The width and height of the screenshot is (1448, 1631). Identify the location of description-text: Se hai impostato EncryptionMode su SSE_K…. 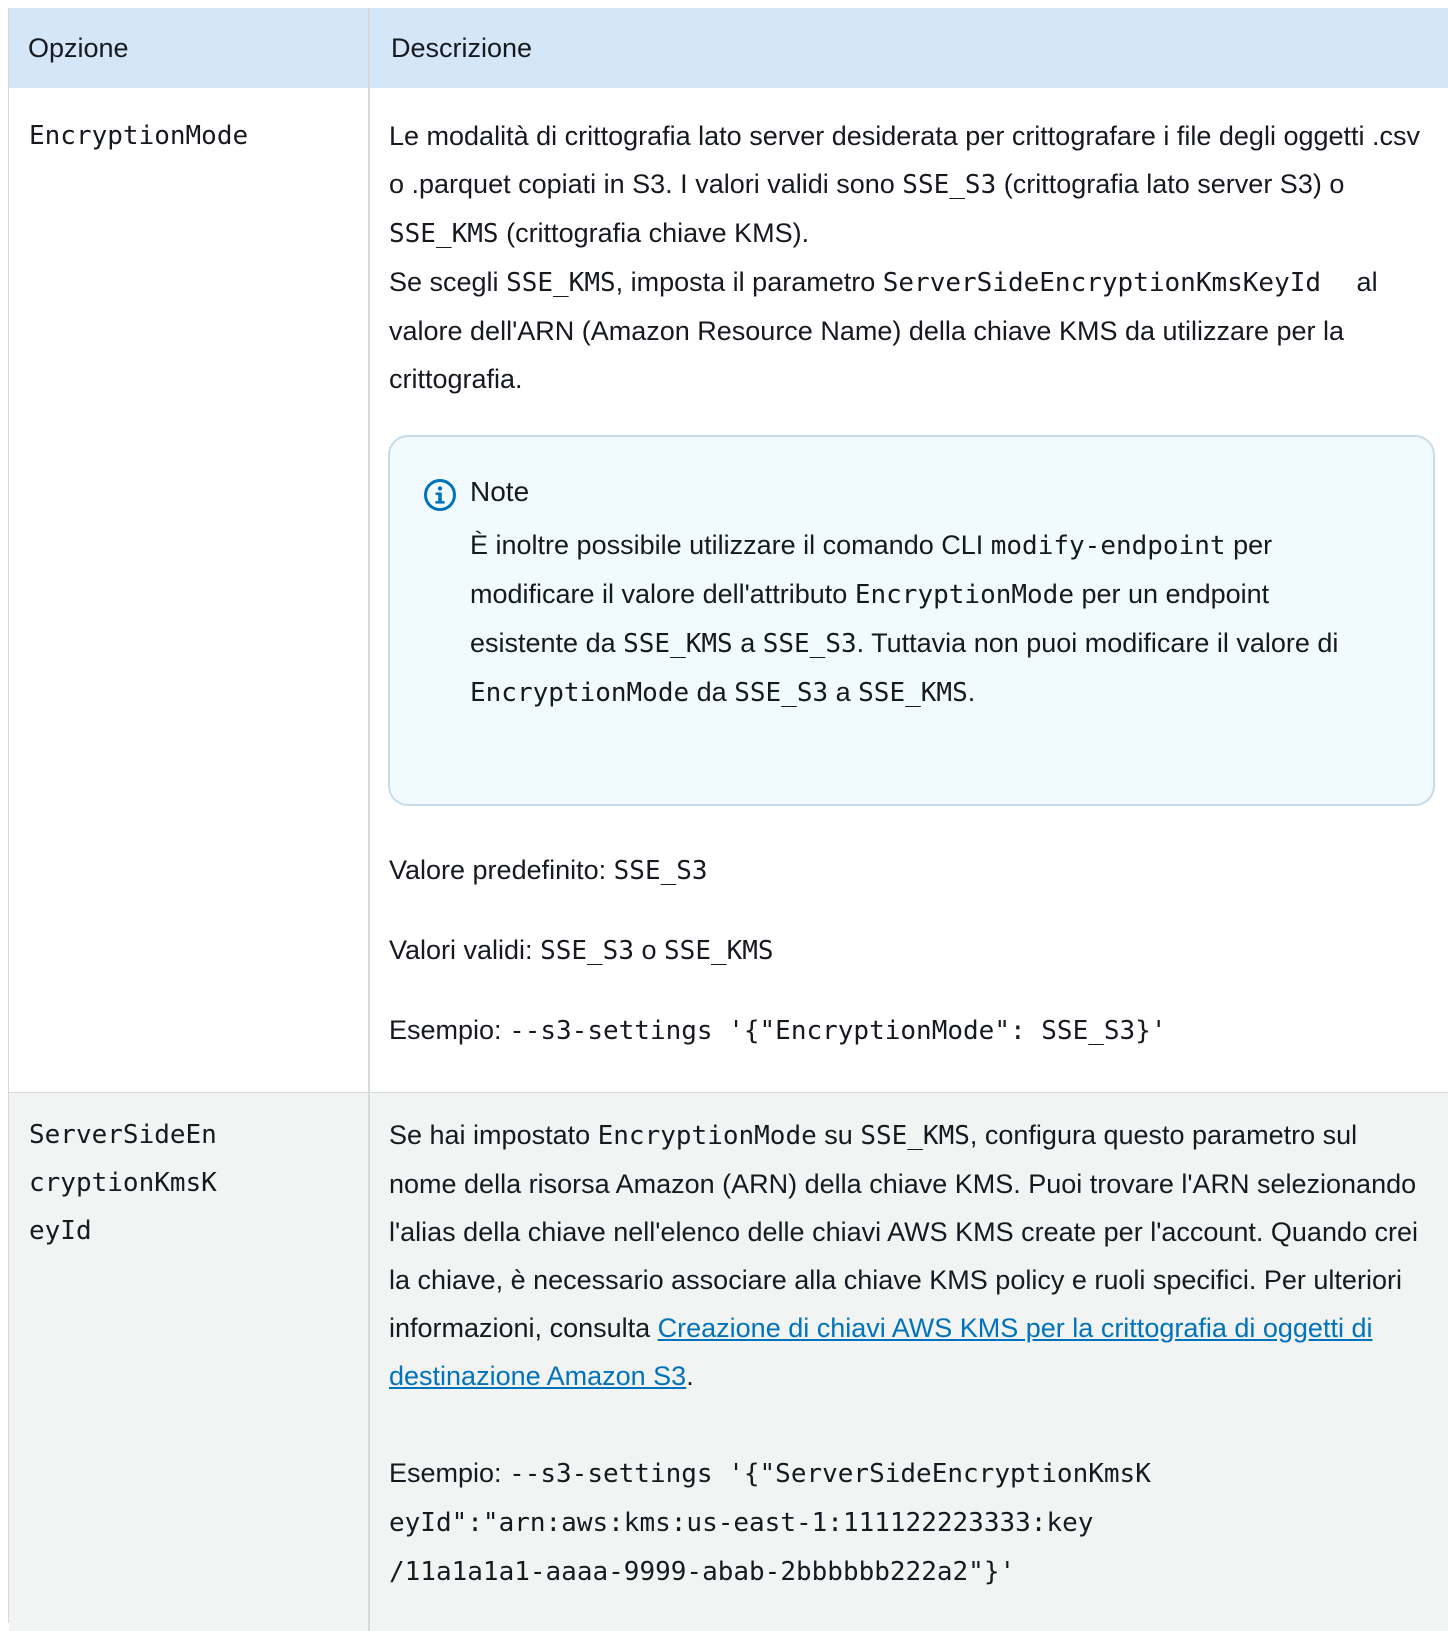
(904, 1255).